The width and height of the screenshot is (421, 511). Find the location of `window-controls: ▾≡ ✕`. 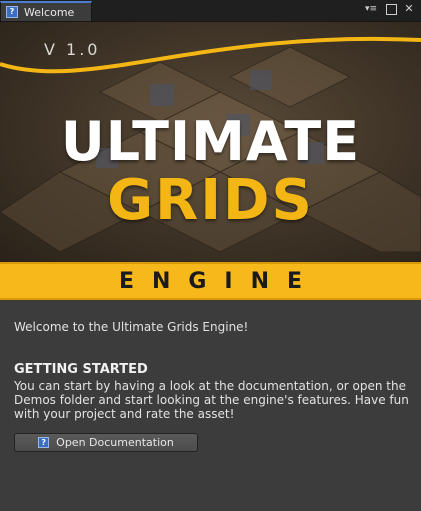

window-controls: ▾≡ ✕ is located at coordinates (388, 9).